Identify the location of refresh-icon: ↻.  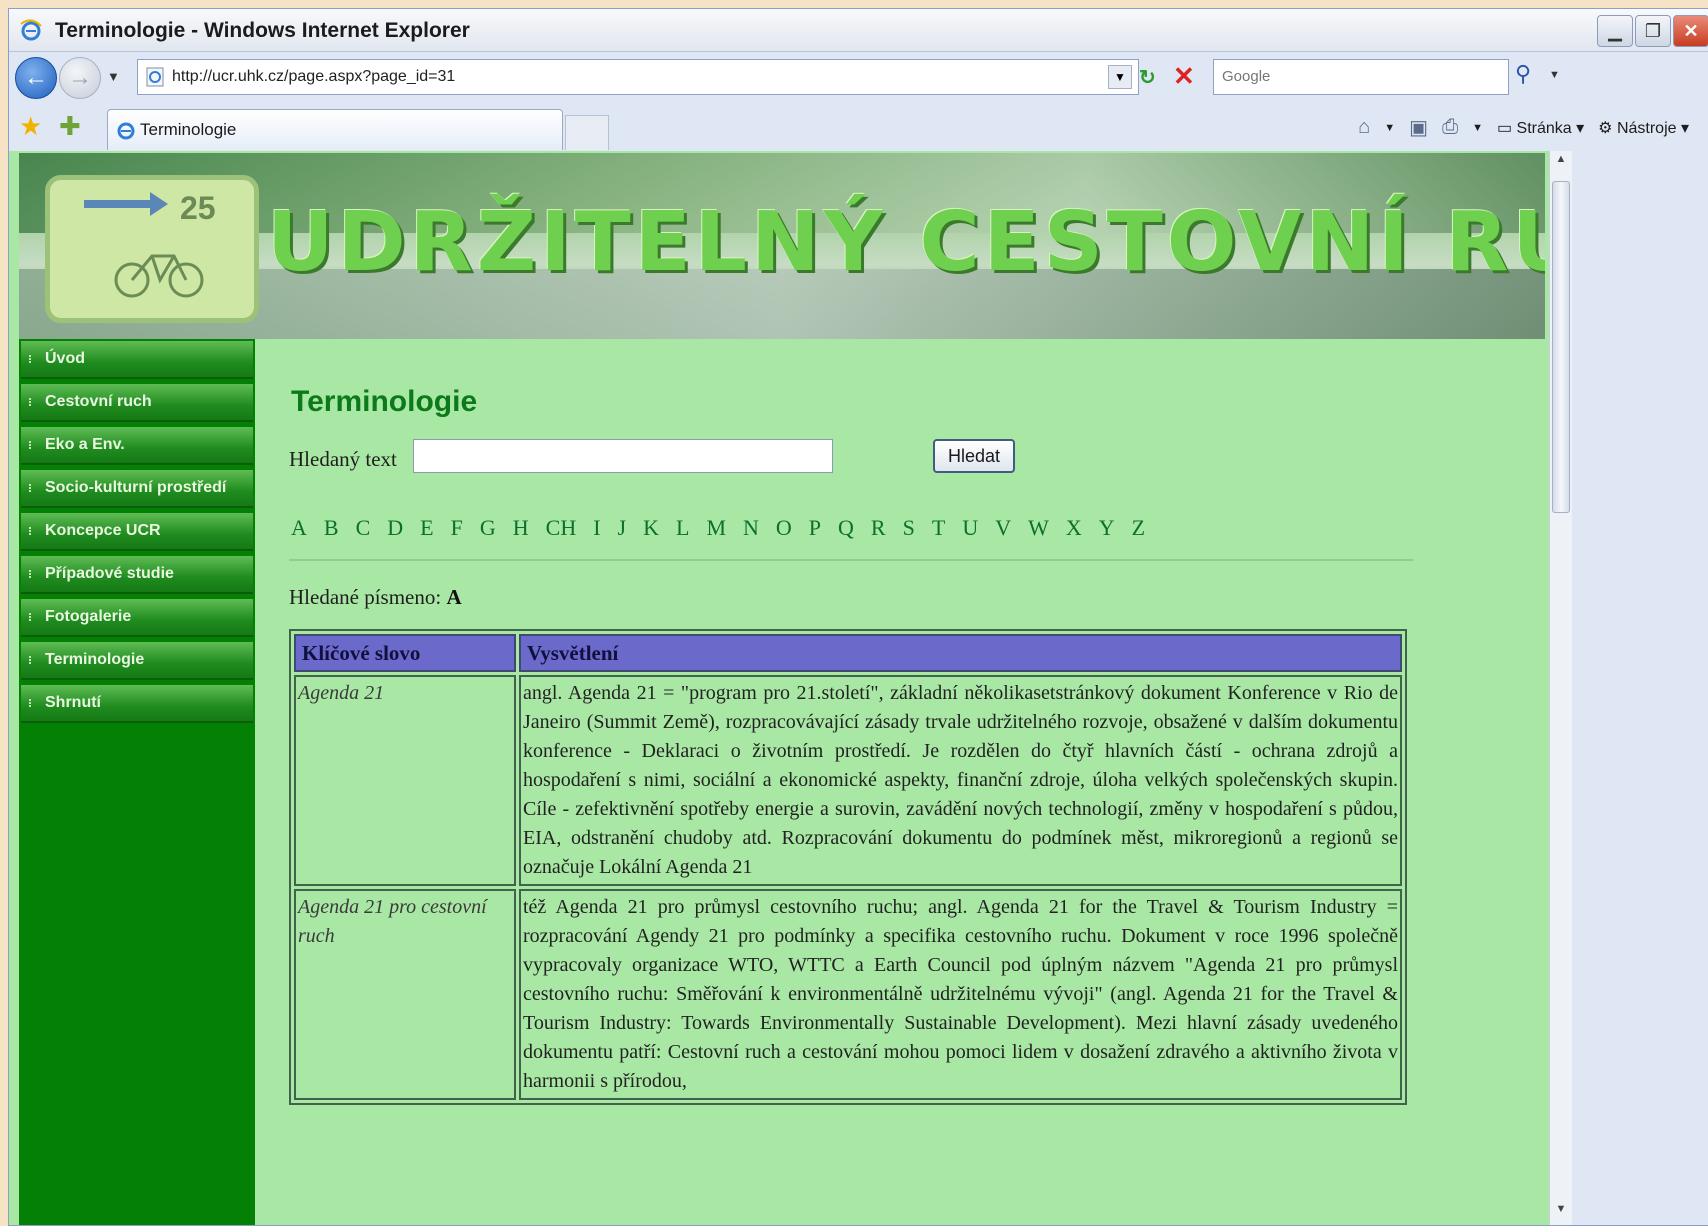
(1153, 77).